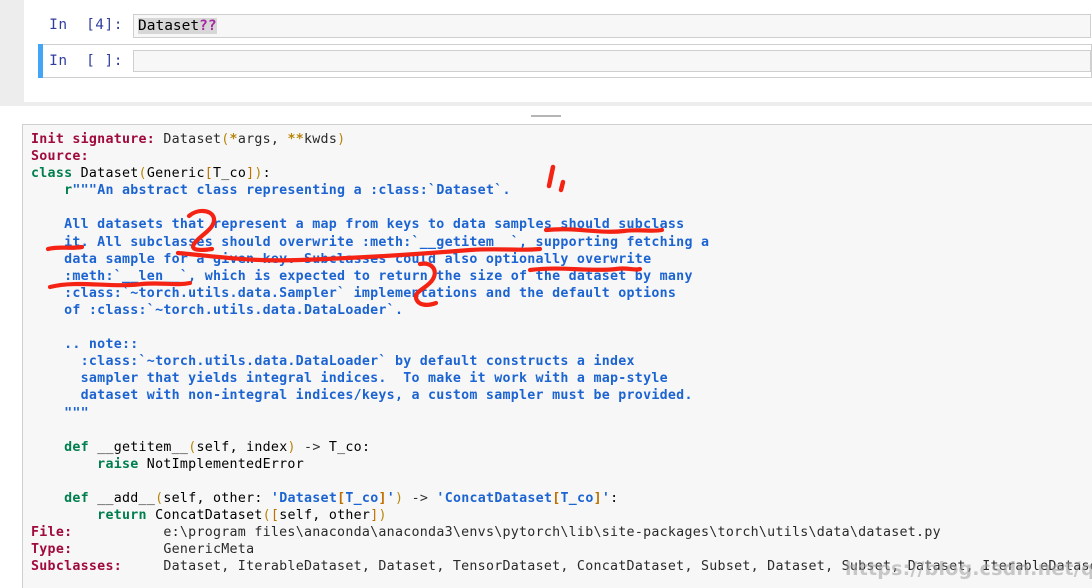  What do you see at coordinates (52, 174) in the screenshot?
I see `kw-class: class` at bounding box center [52, 174].